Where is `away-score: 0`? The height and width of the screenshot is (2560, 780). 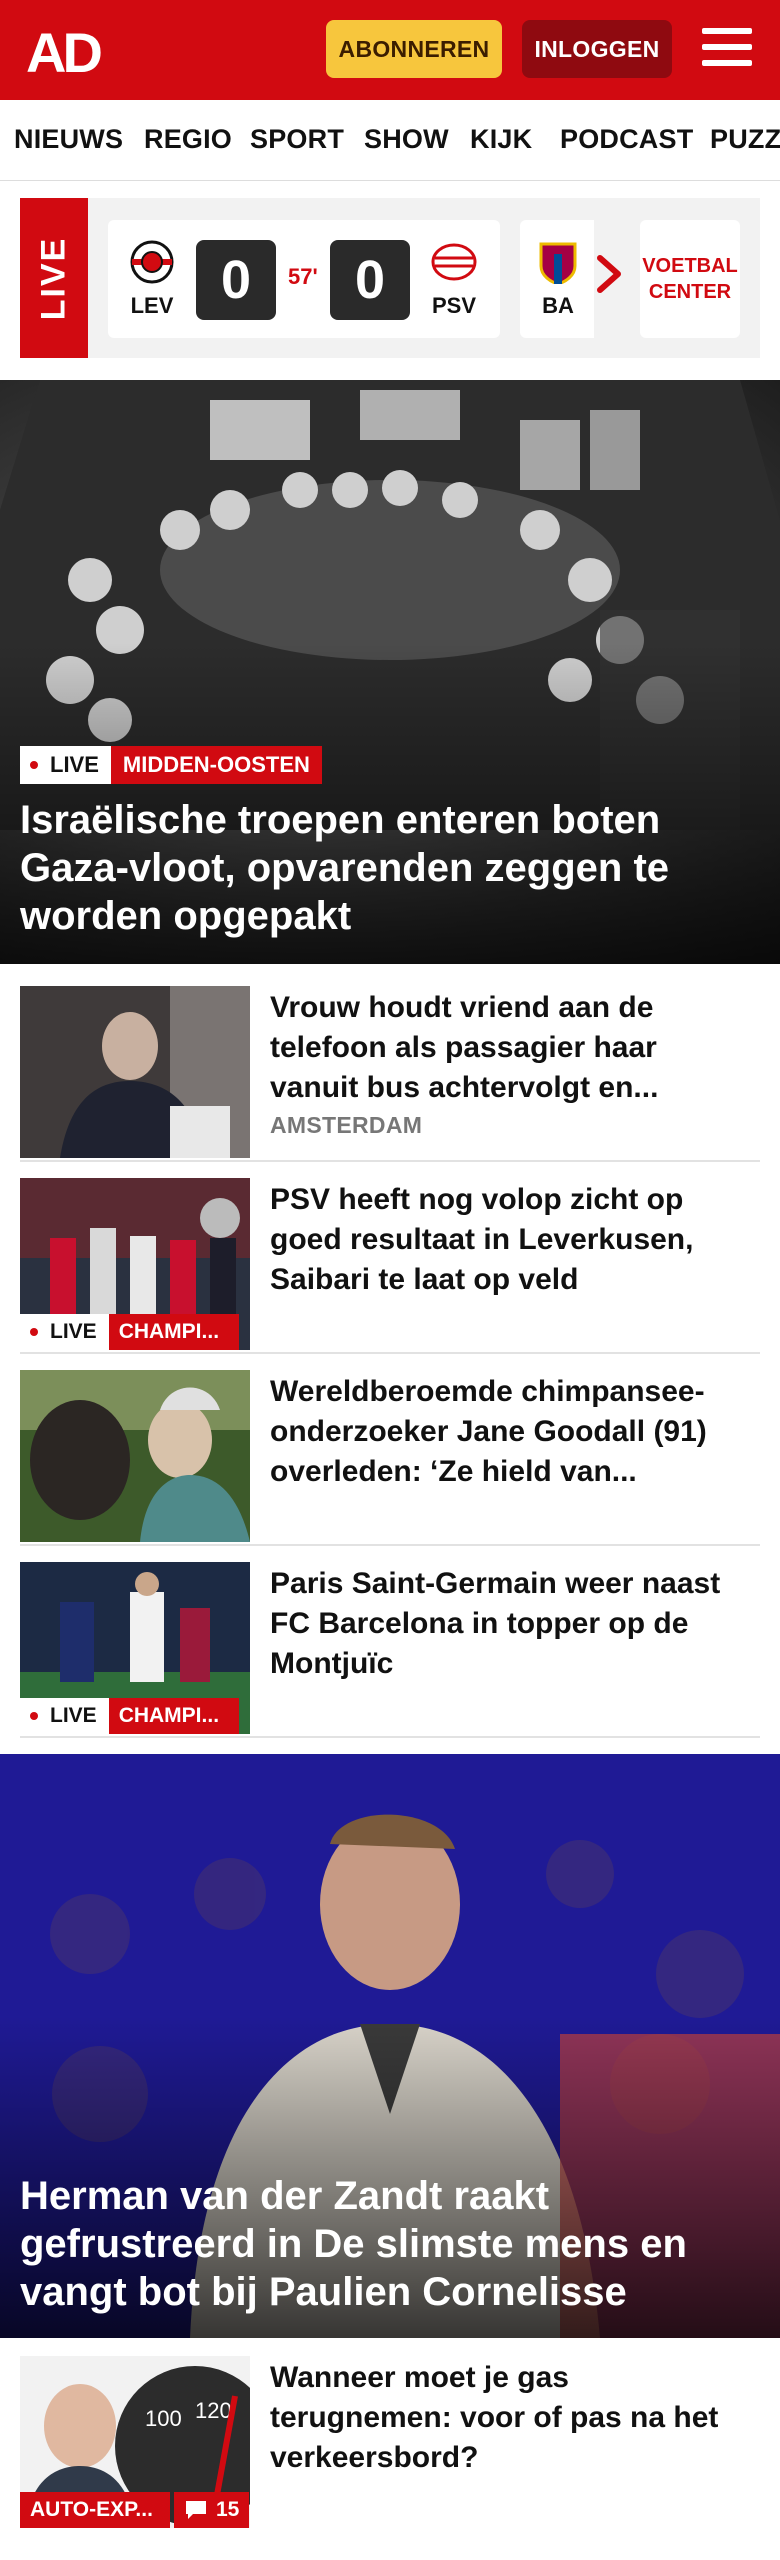 away-score: 0 is located at coordinates (370, 280).